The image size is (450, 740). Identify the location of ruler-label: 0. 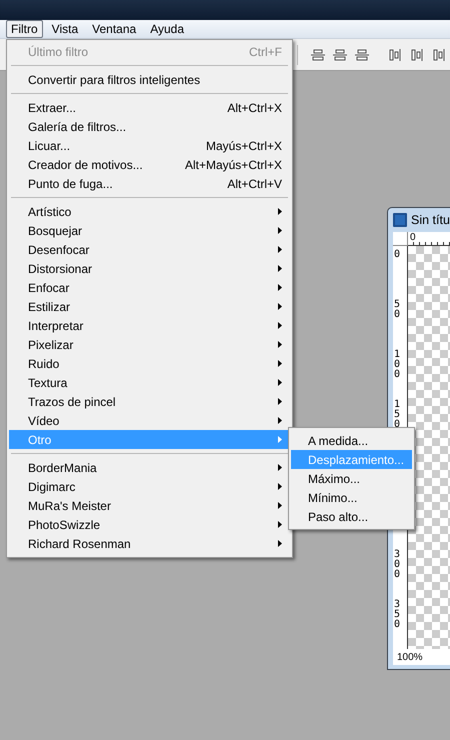
(398, 255).